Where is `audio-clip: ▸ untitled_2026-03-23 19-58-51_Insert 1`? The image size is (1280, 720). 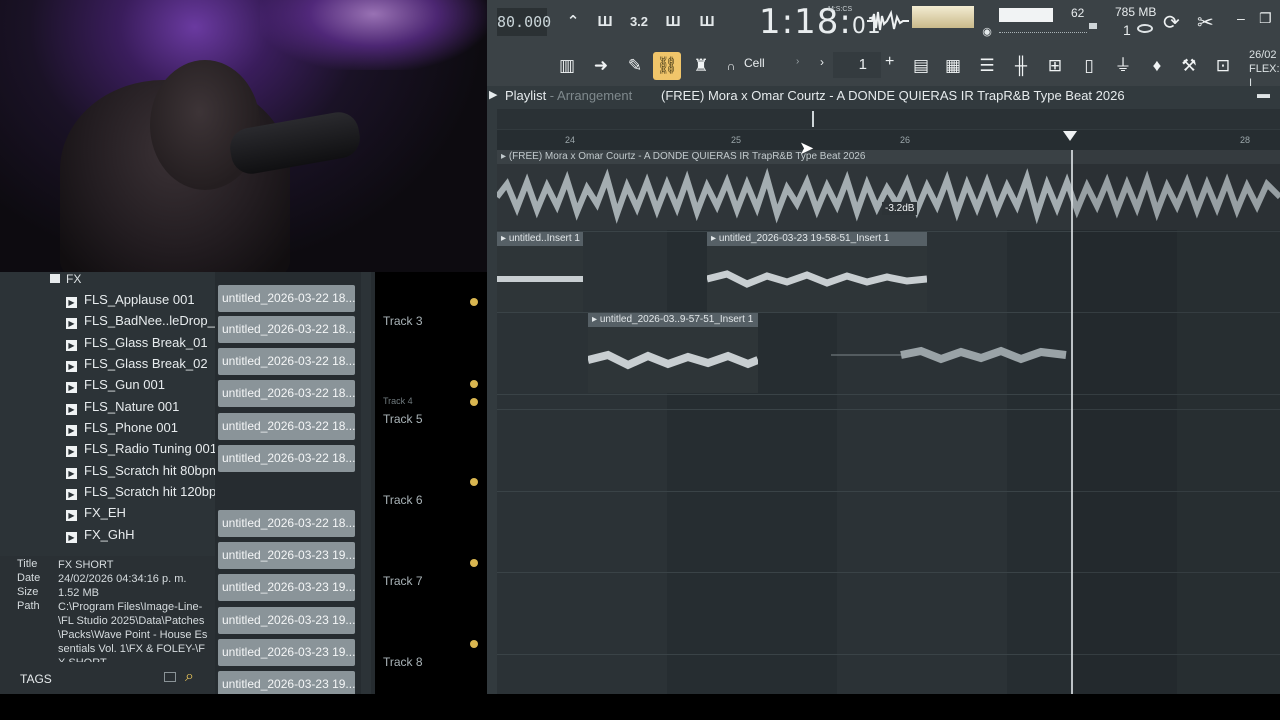 audio-clip: ▸ untitled_2026-03-23 19-58-51_Insert 1 is located at coordinates (817, 272).